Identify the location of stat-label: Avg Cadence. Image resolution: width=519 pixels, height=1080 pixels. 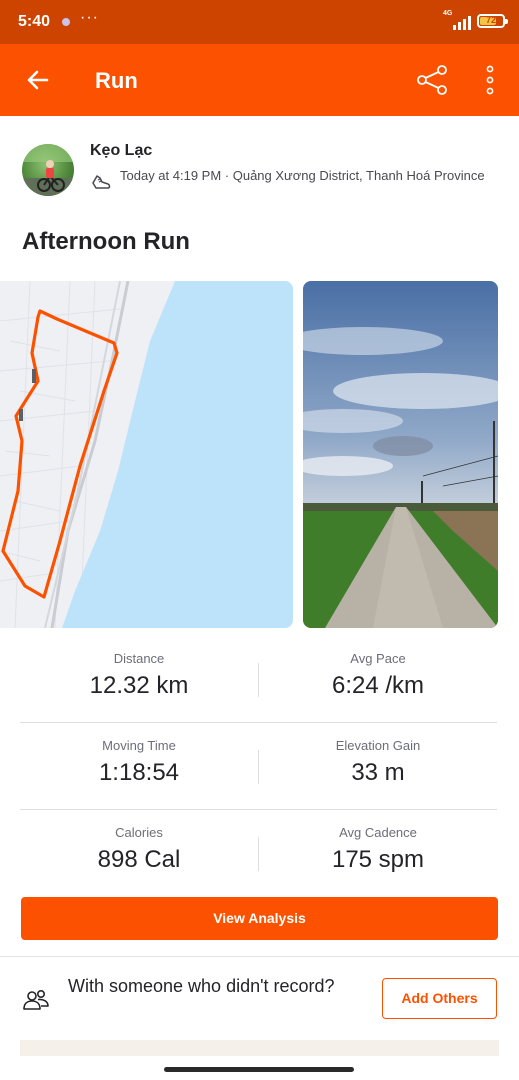
(378, 832).